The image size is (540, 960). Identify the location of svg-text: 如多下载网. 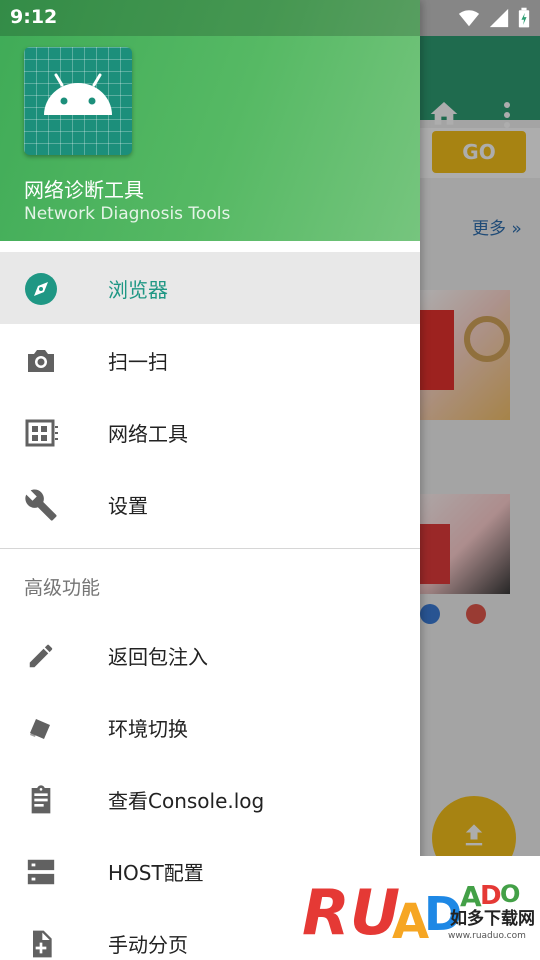
(492, 918).